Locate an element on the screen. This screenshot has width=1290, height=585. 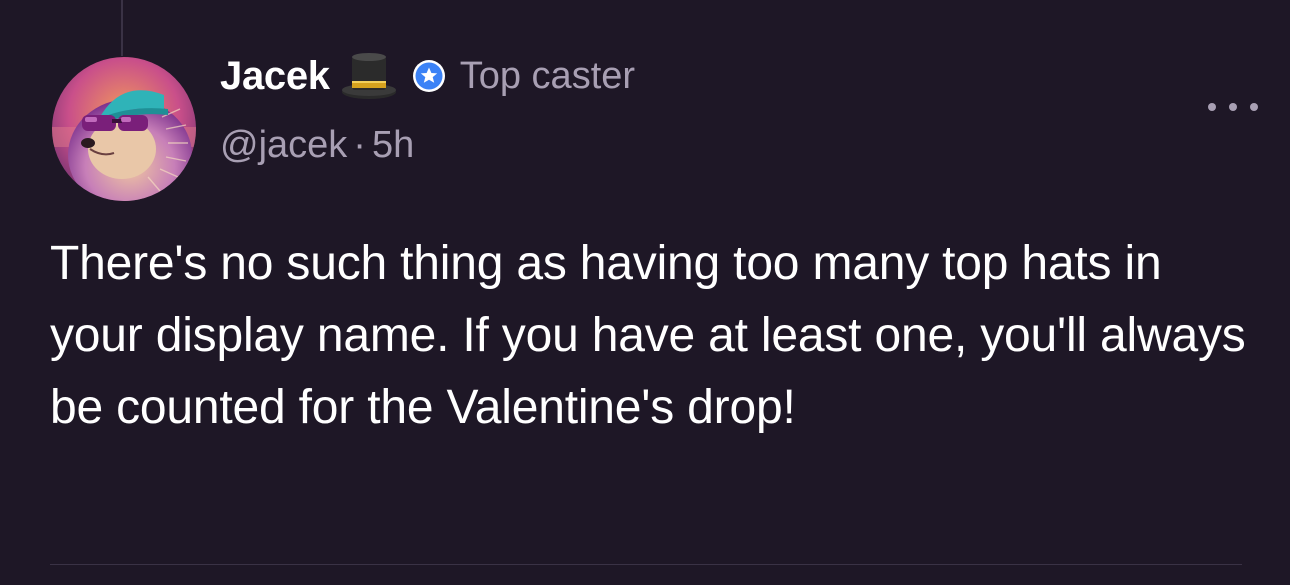
author-handle-row: @jacek · 5h is located at coordinates (317, 145).